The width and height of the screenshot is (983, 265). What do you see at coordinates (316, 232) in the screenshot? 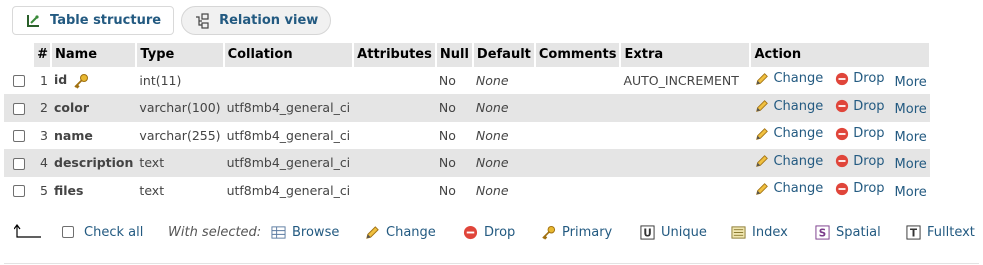
I see `browse-label: Browse` at bounding box center [316, 232].